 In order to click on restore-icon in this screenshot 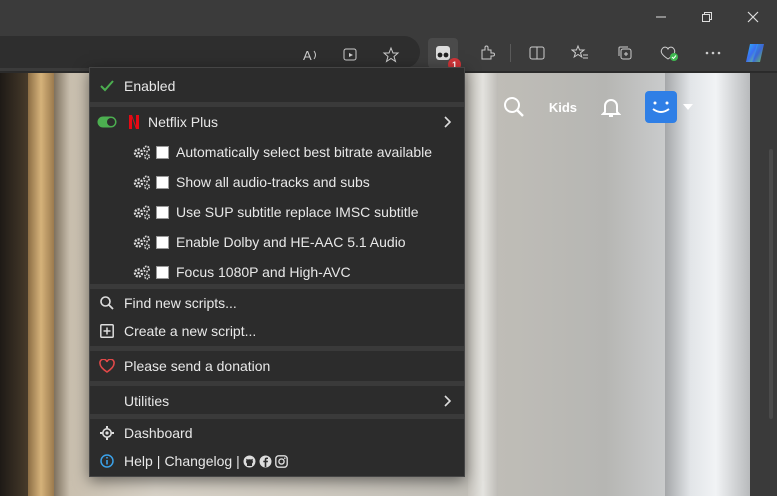, I will do `click(707, 17)`.